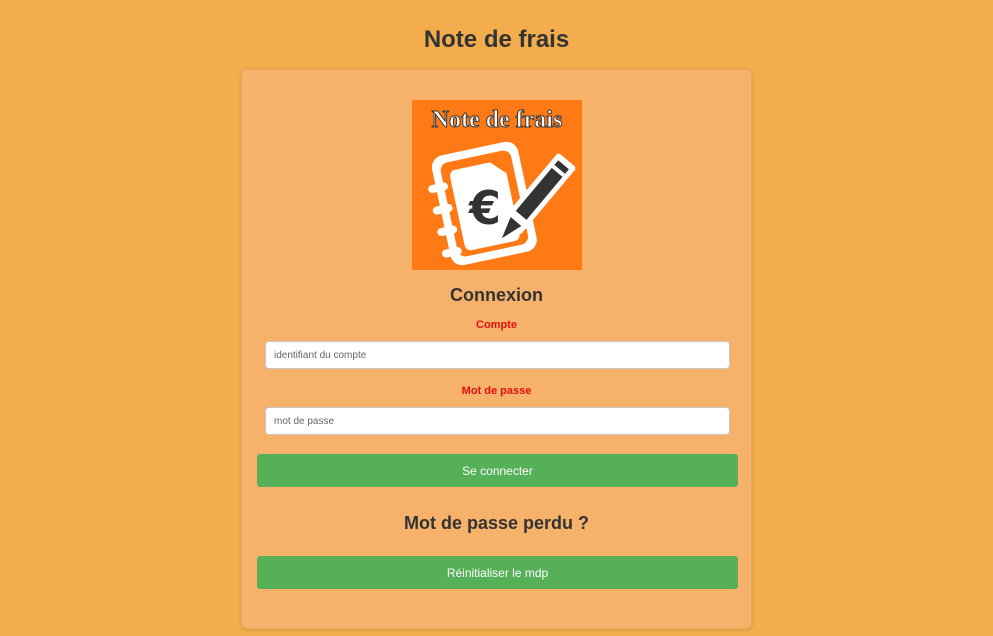 This screenshot has width=993, height=636. Describe the element at coordinates (497, 355) in the screenshot. I see `account-input` at that location.